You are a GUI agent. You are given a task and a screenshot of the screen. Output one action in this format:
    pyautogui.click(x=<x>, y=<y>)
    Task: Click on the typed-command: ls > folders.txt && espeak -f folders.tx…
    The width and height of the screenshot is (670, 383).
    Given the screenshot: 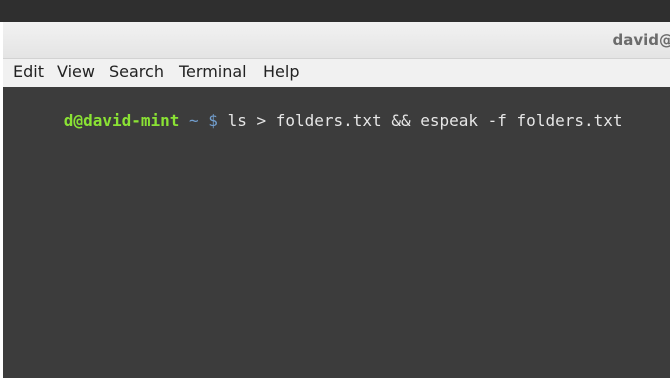 What is the action you would take?
    pyautogui.click(x=425, y=120)
    